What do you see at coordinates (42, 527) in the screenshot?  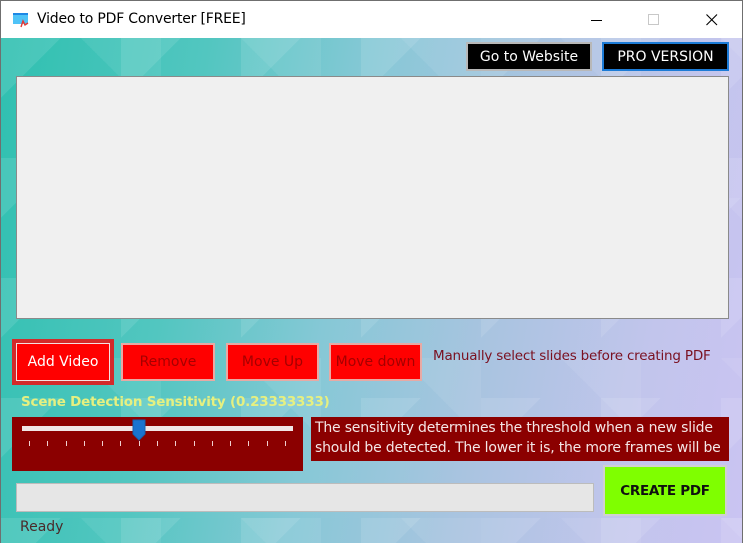 I see `status-text: Ready` at bounding box center [42, 527].